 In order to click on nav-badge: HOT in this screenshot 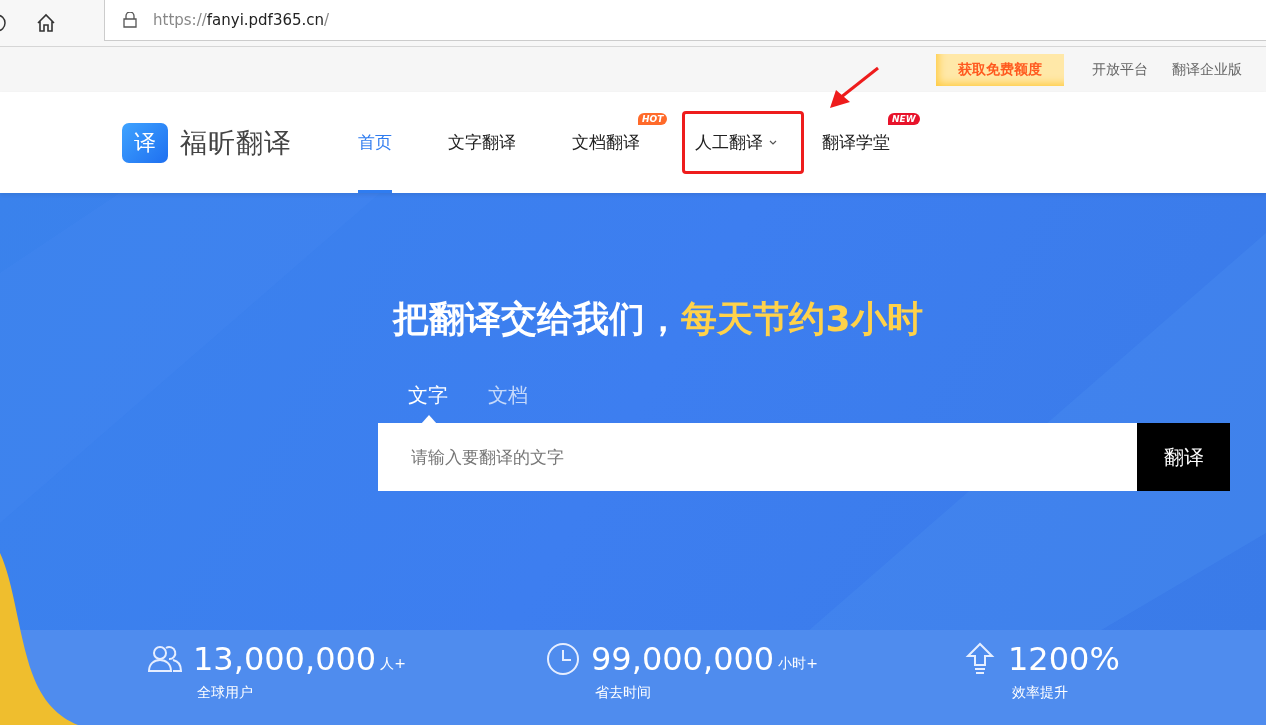, I will do `click(653, 119)`.